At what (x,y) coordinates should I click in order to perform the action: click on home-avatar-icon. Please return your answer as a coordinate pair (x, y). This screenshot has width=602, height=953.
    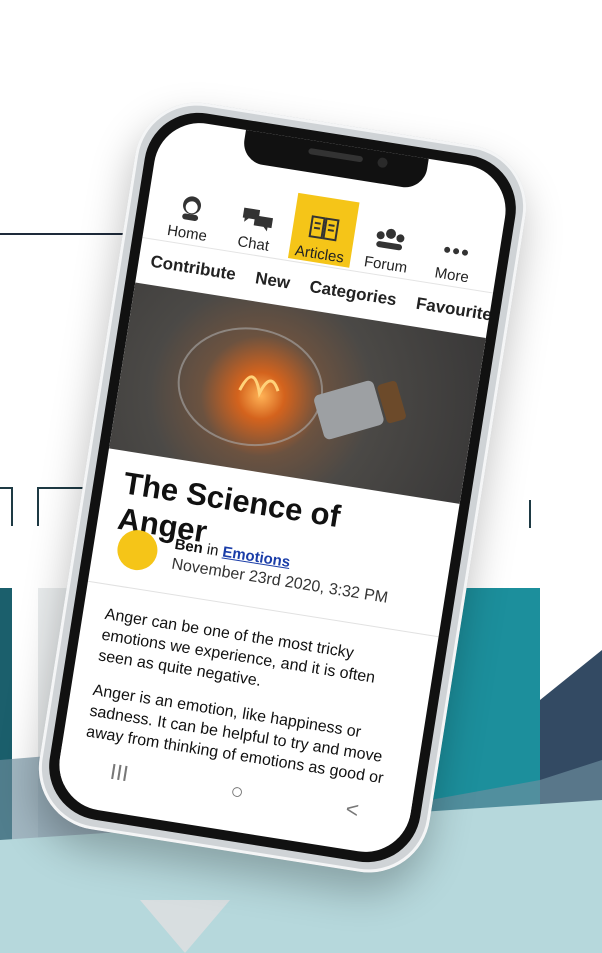
    Looking at the image, I should click on (191, 208).